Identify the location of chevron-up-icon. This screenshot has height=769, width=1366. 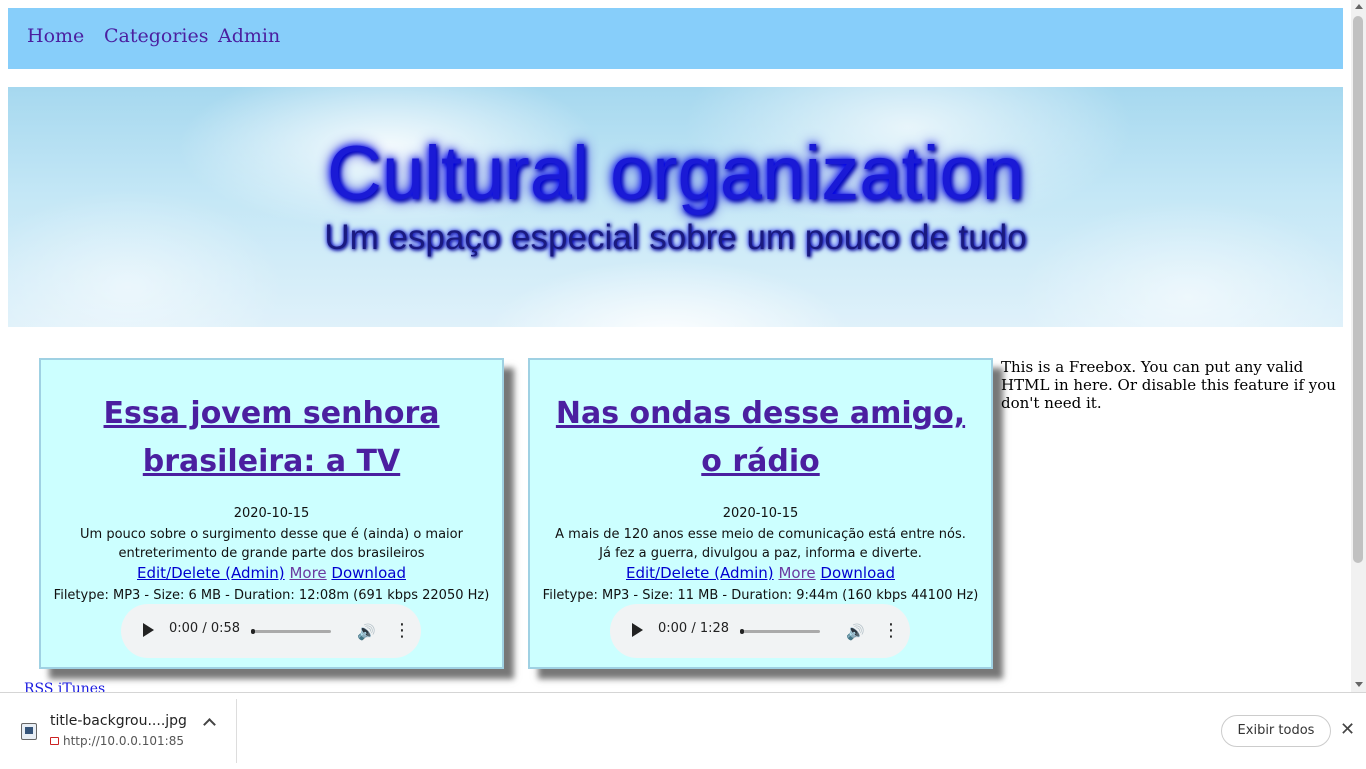
(209, 724).